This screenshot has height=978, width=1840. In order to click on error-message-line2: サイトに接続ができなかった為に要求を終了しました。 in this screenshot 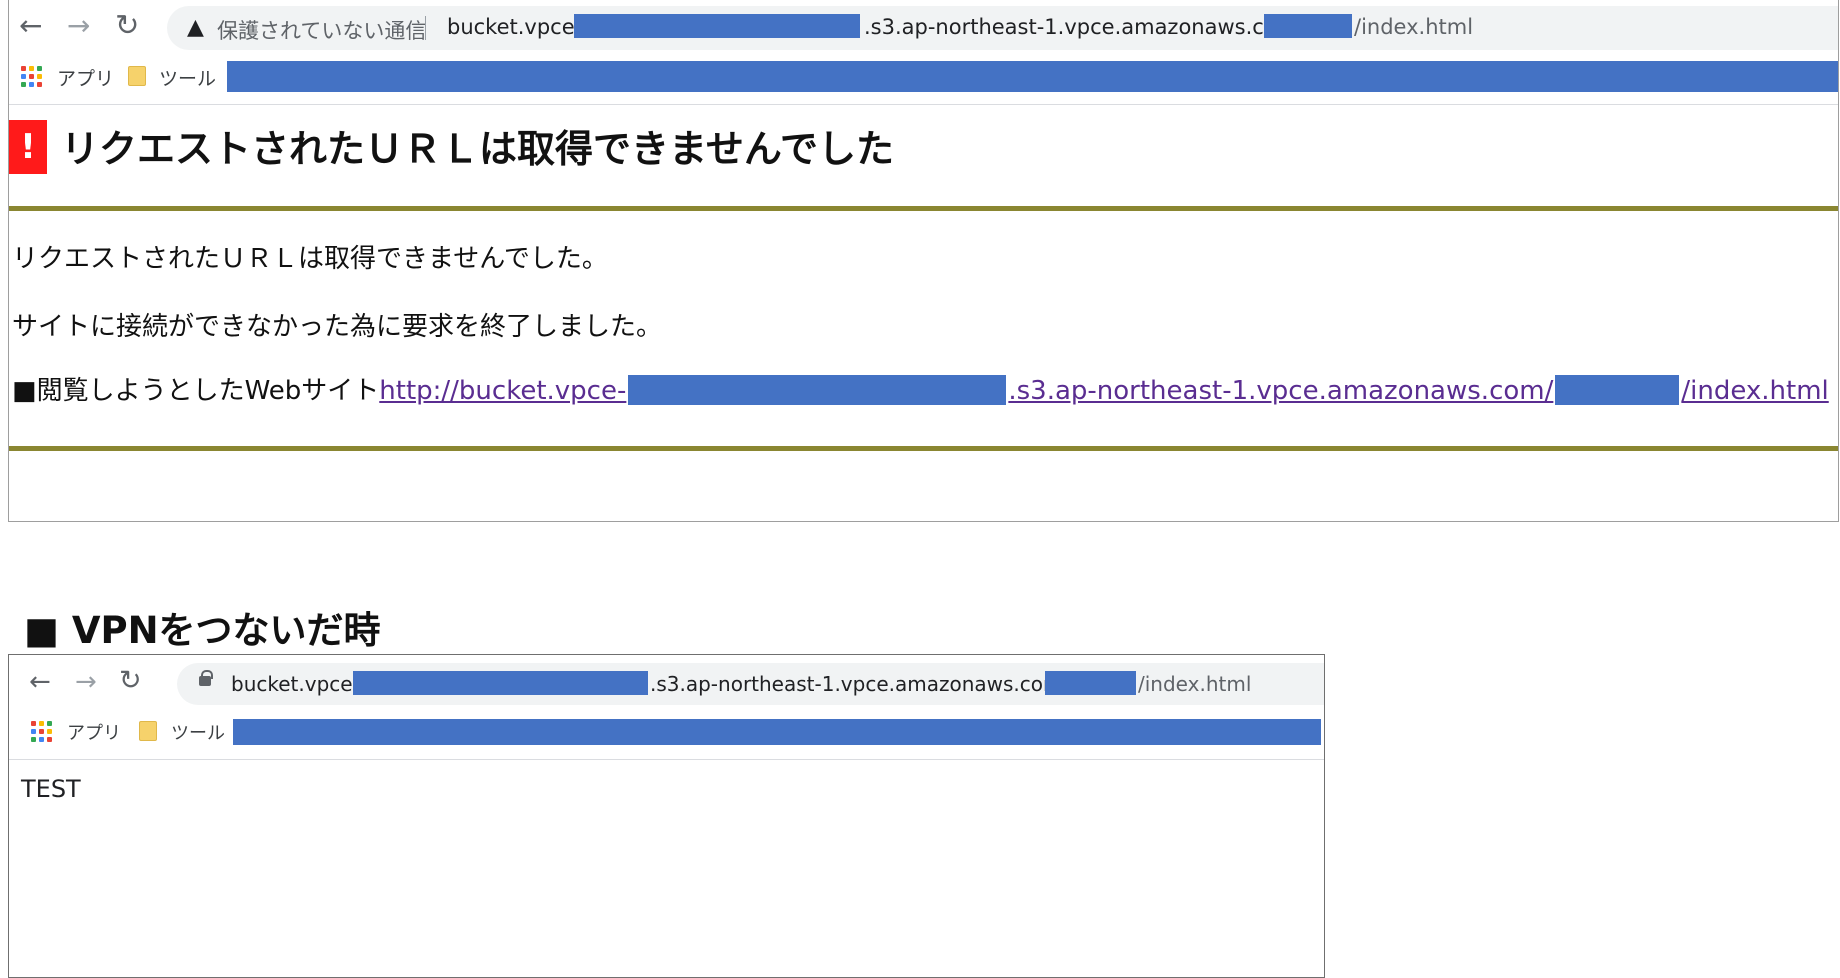, I will do `click(337, 327)`.